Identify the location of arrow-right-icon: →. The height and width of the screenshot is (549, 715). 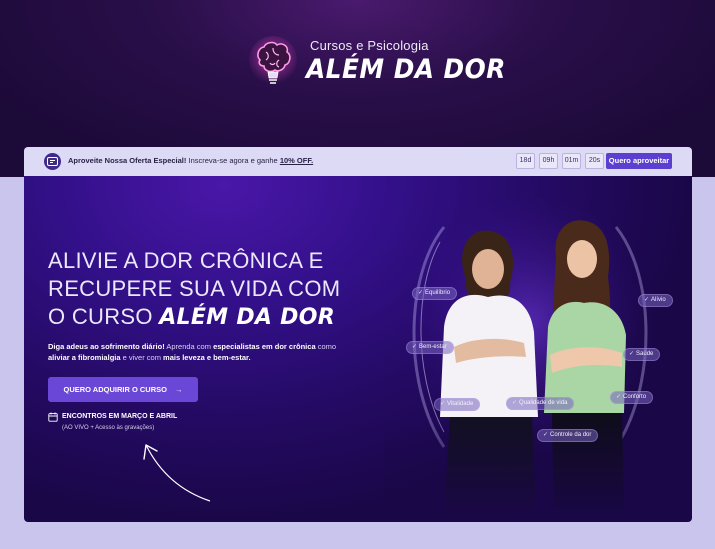
(178, 389).